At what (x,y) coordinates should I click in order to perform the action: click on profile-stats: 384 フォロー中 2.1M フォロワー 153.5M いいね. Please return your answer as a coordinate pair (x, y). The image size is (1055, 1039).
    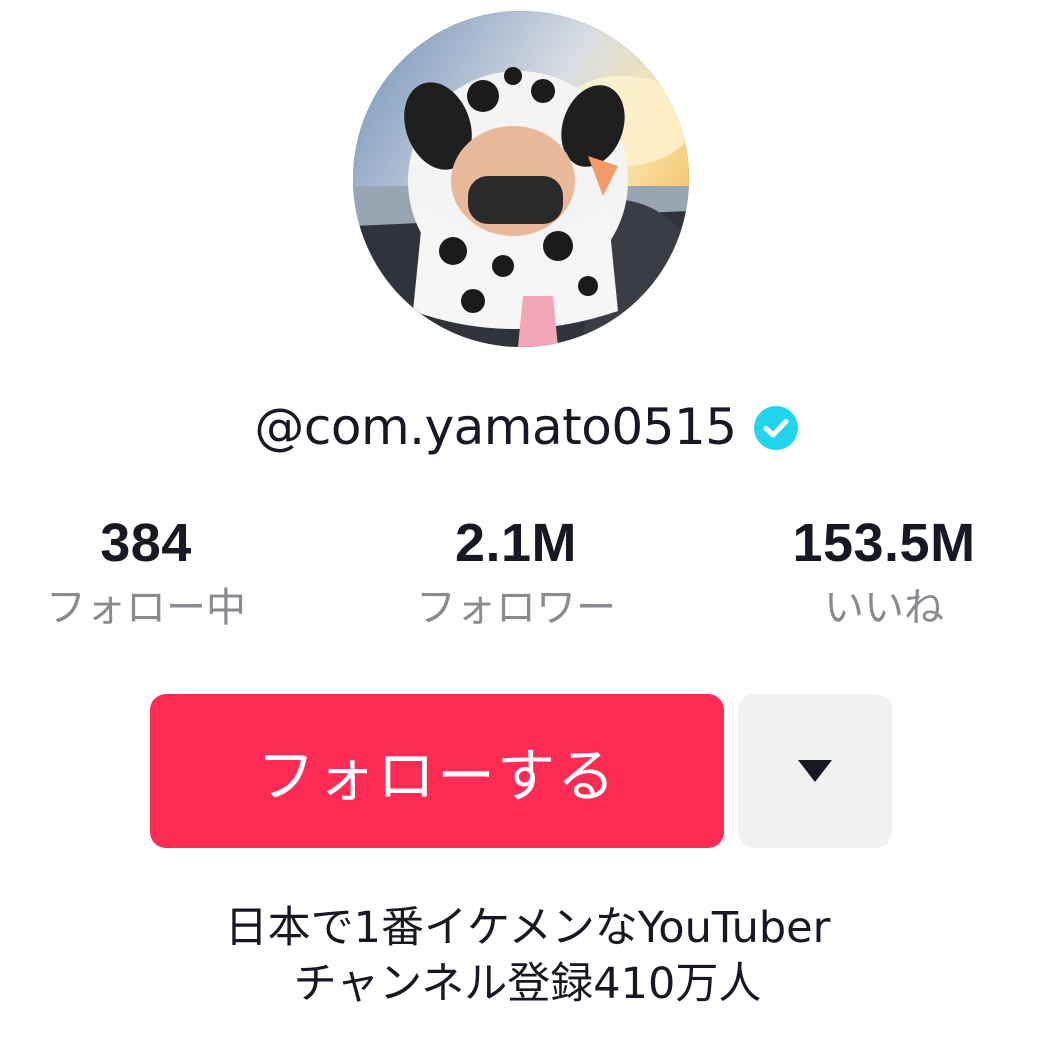
    Looking at the image, I should click on (527, 575).